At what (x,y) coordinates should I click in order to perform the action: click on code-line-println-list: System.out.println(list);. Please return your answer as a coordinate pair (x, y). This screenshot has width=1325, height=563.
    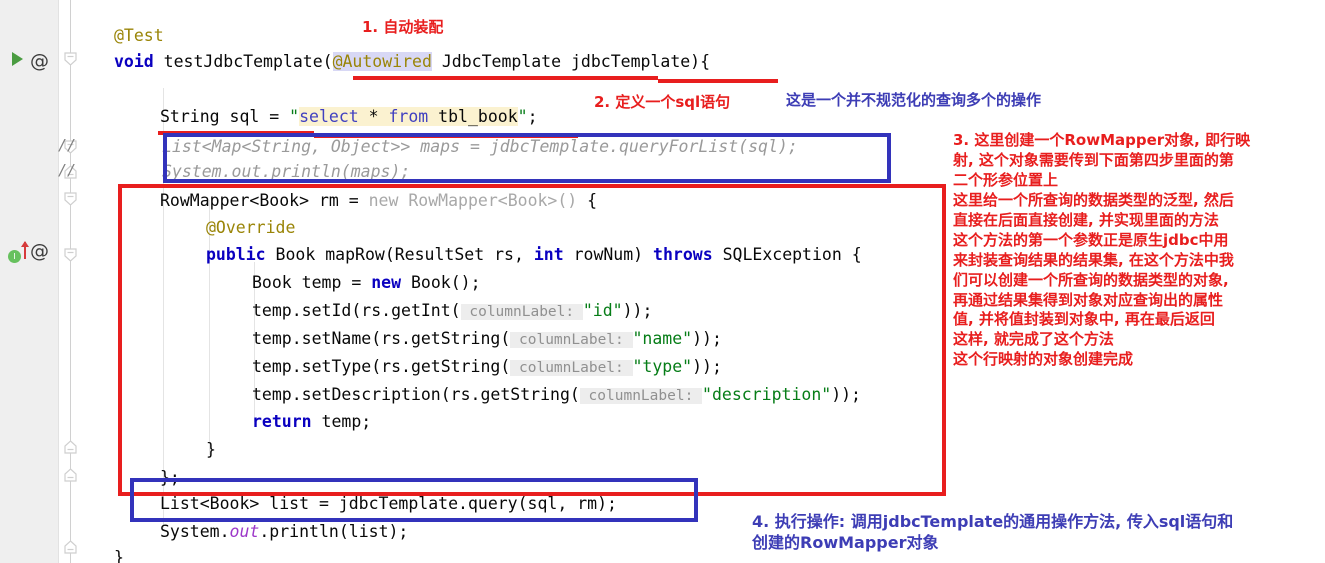
    Looking at the image, I should click on (284, 531).